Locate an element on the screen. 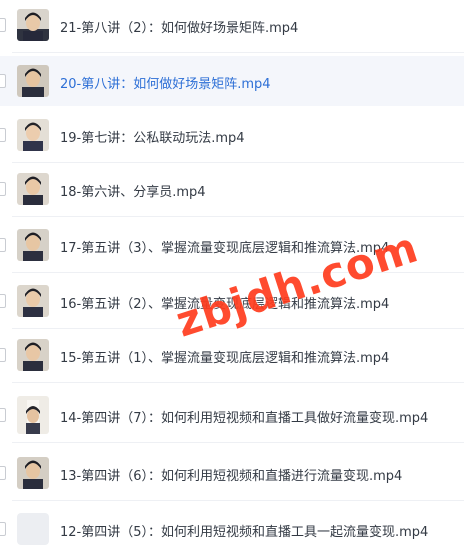 The height and width of the screenshot is (548, 464). file-row: 19-第七讲：公私联动玩法.mp4 is located at coordinates (232, 136).